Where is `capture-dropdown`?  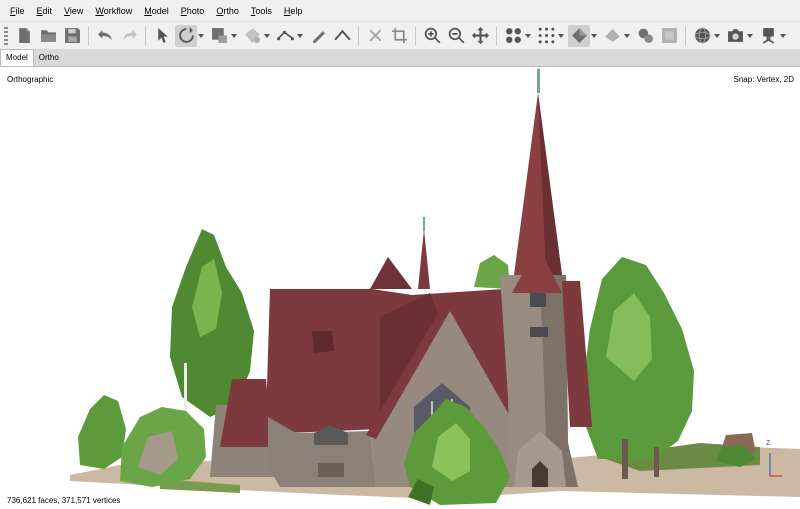 capture-dropdown is located at coordinates (750, 36).